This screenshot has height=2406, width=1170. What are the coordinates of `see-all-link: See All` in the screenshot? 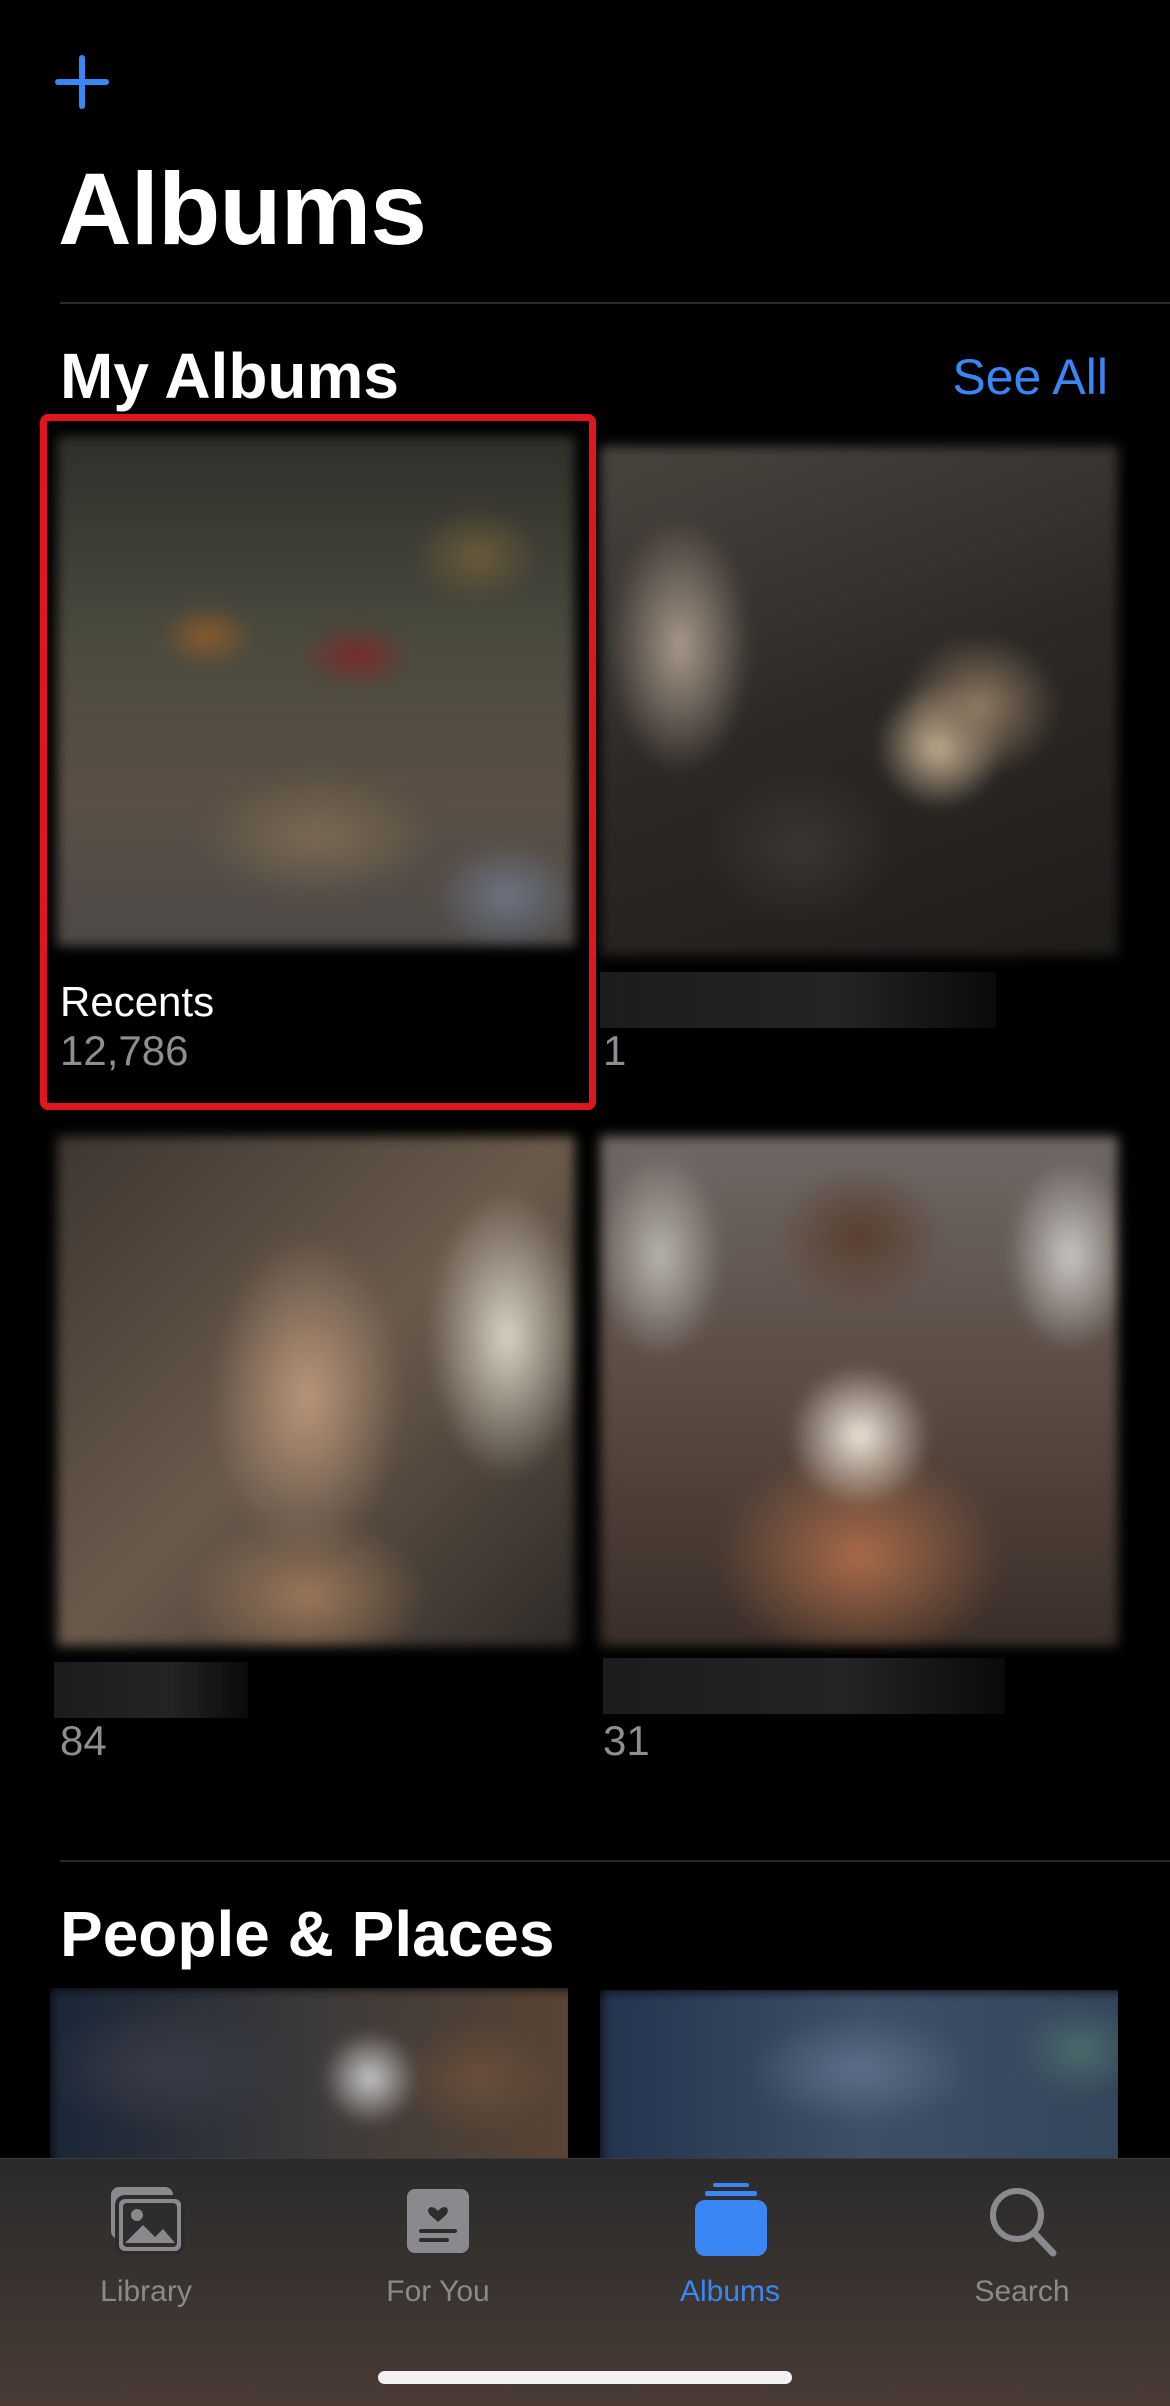 It's located at (1030, 377).